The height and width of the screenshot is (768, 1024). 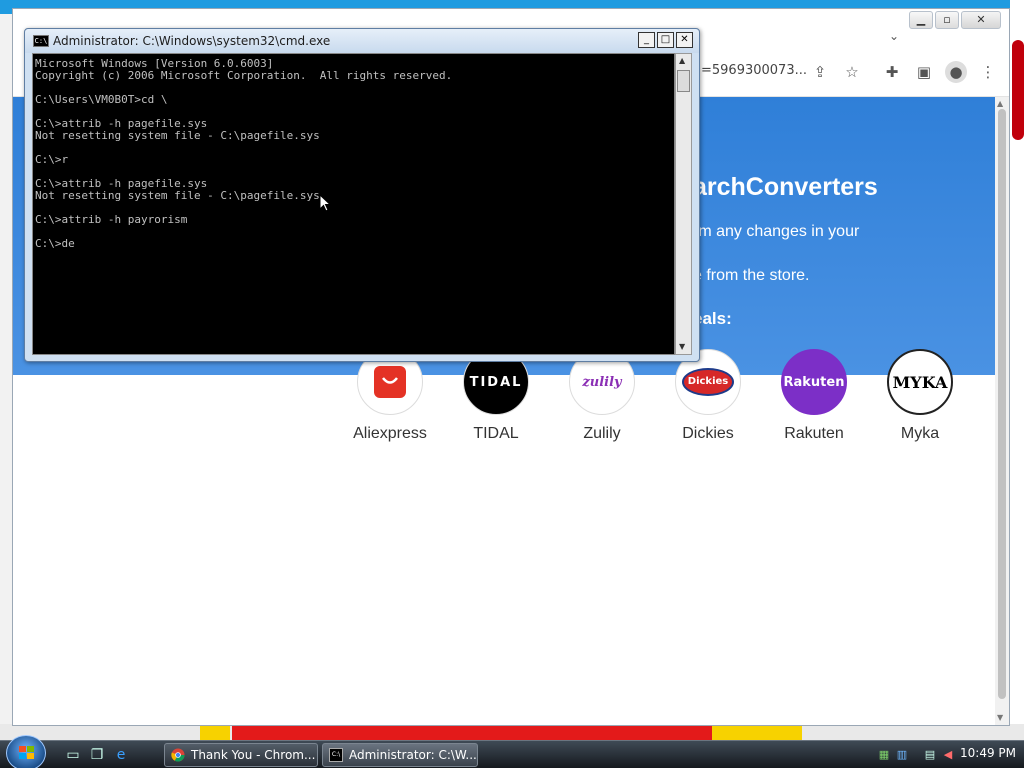 What do you see at coordinates (820, 72) in the screenshot?
I see `share-icon: ⇪` at bounding box center [820, 72].